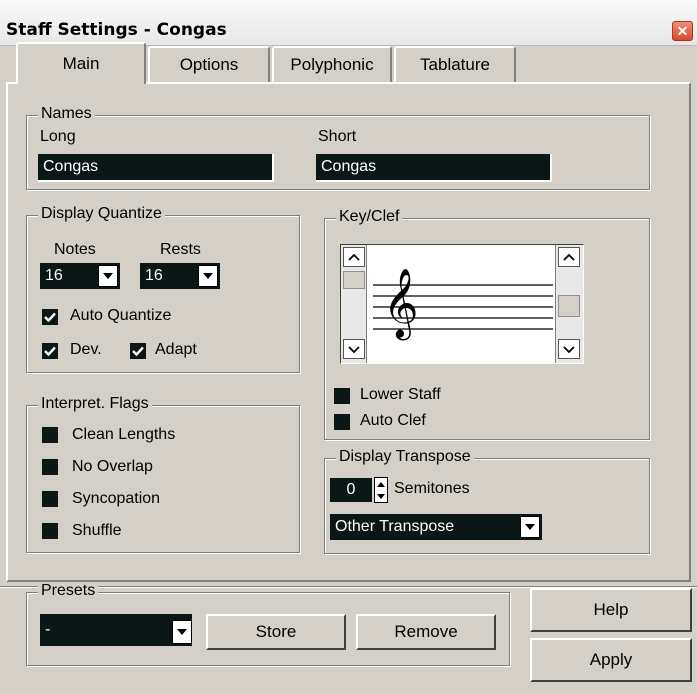 The width and height of the screenshot is (697, 694). What do you see at coordinates (58, 136) in the screenshot?
I see `long-label: Long` at bounding box center [58, 136].